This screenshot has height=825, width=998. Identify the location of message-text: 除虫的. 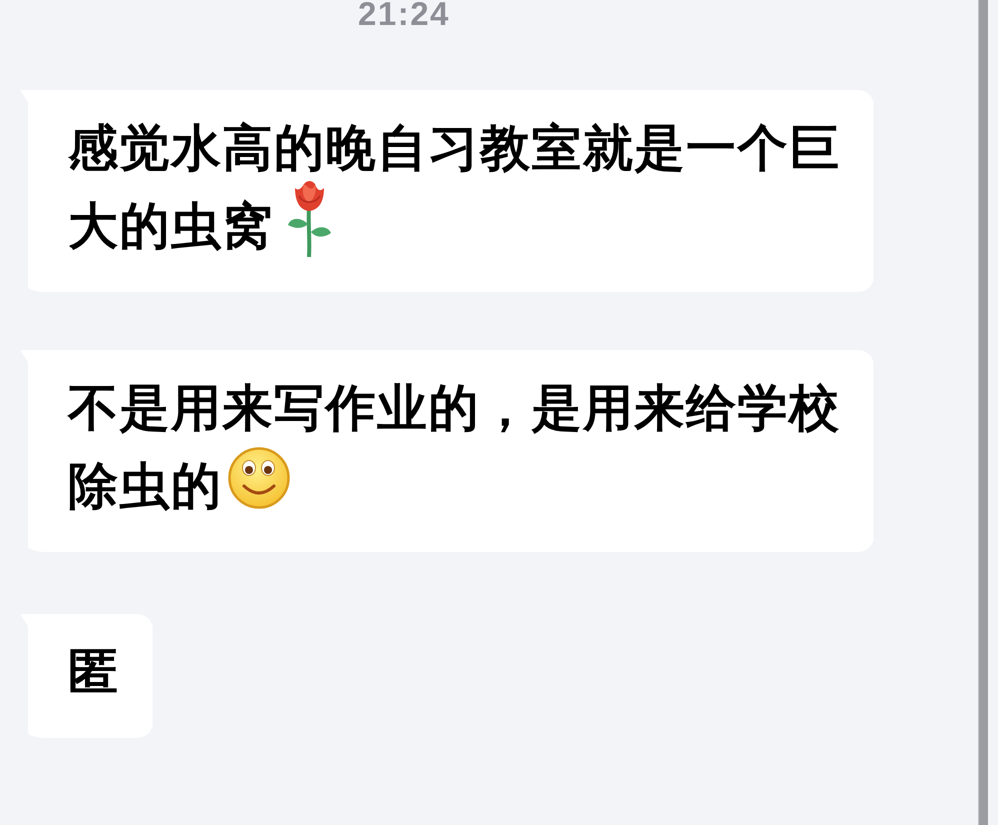
(145, 486).